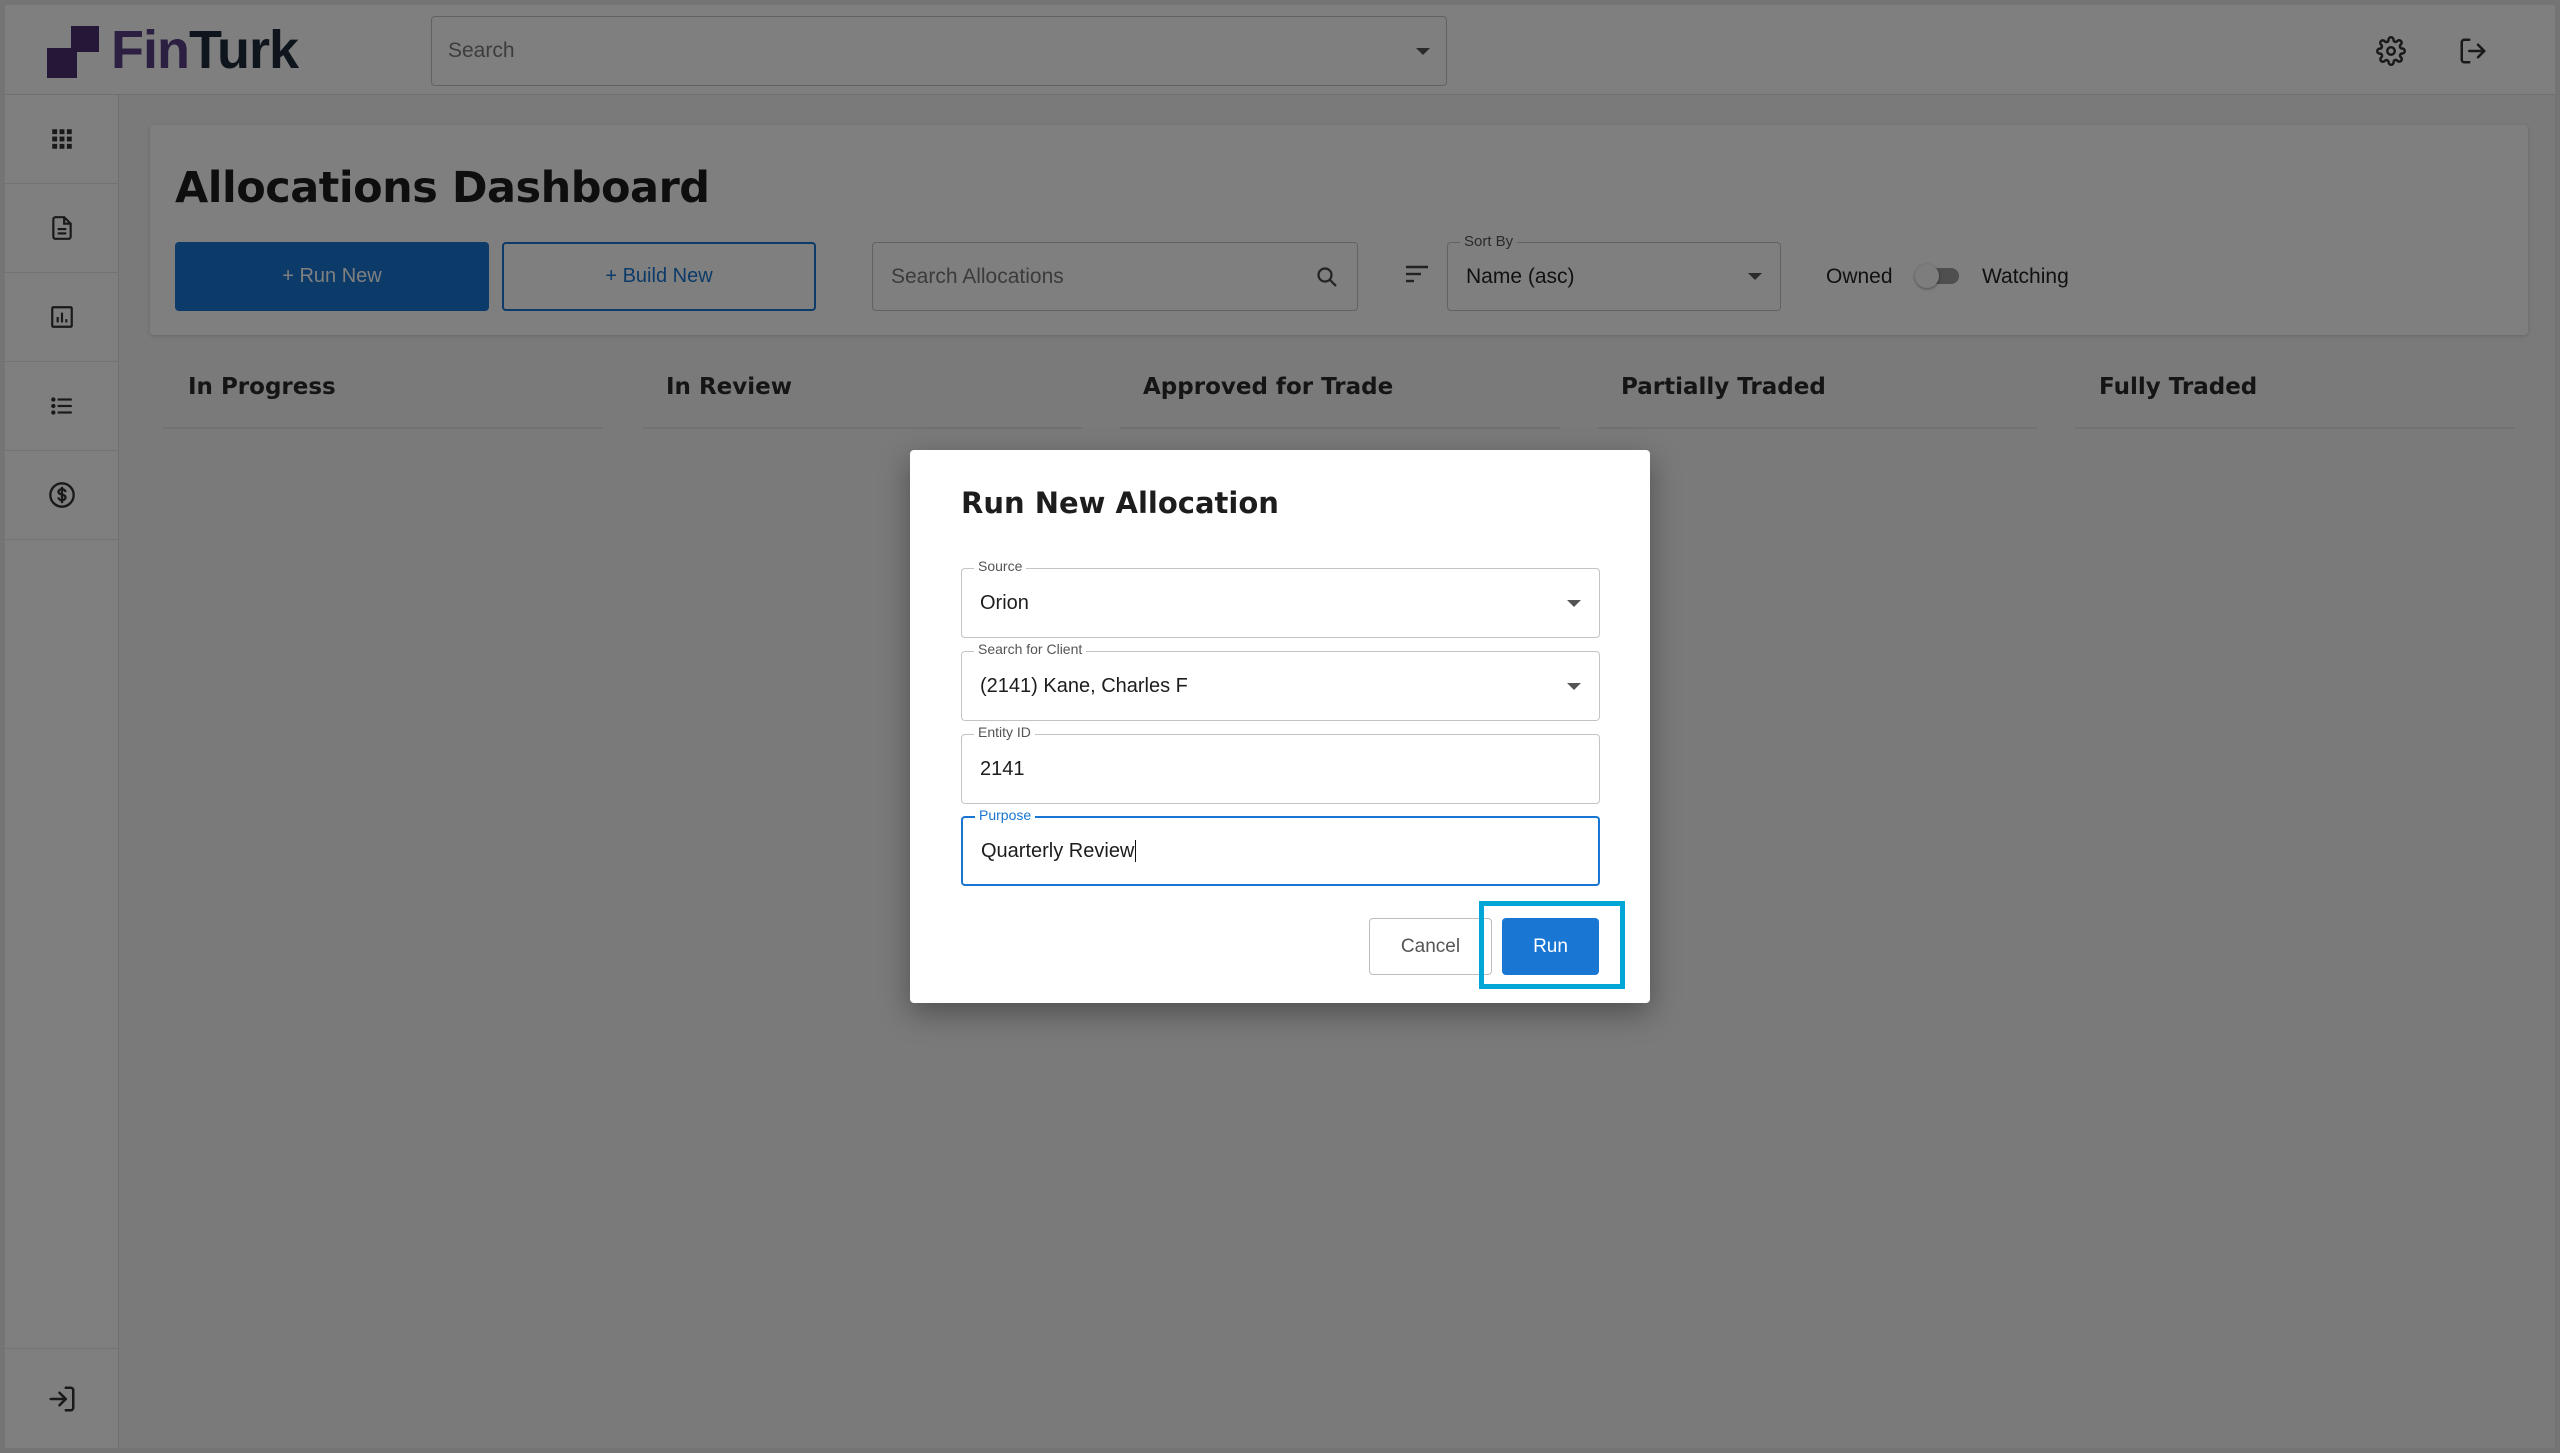 The height and width of the screenshot is (1453, 2560). Describe the element at coordinates (1030, 649) in the screenshot. I see `client-label: Search for Client` at that location.